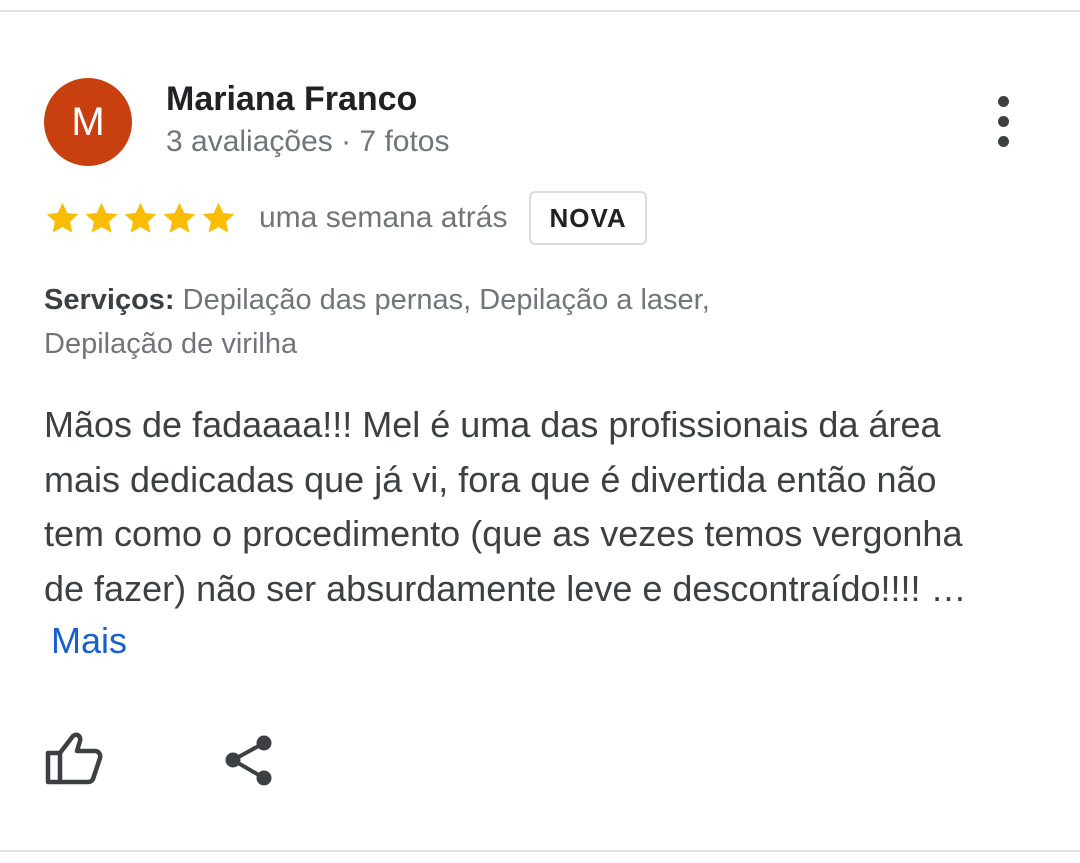 This screenshot has height=863, width=1080. Describe the element at coordinates (171, 344) in the screenshot. I see `services-list-line2: Depilação de virilha` at that location.